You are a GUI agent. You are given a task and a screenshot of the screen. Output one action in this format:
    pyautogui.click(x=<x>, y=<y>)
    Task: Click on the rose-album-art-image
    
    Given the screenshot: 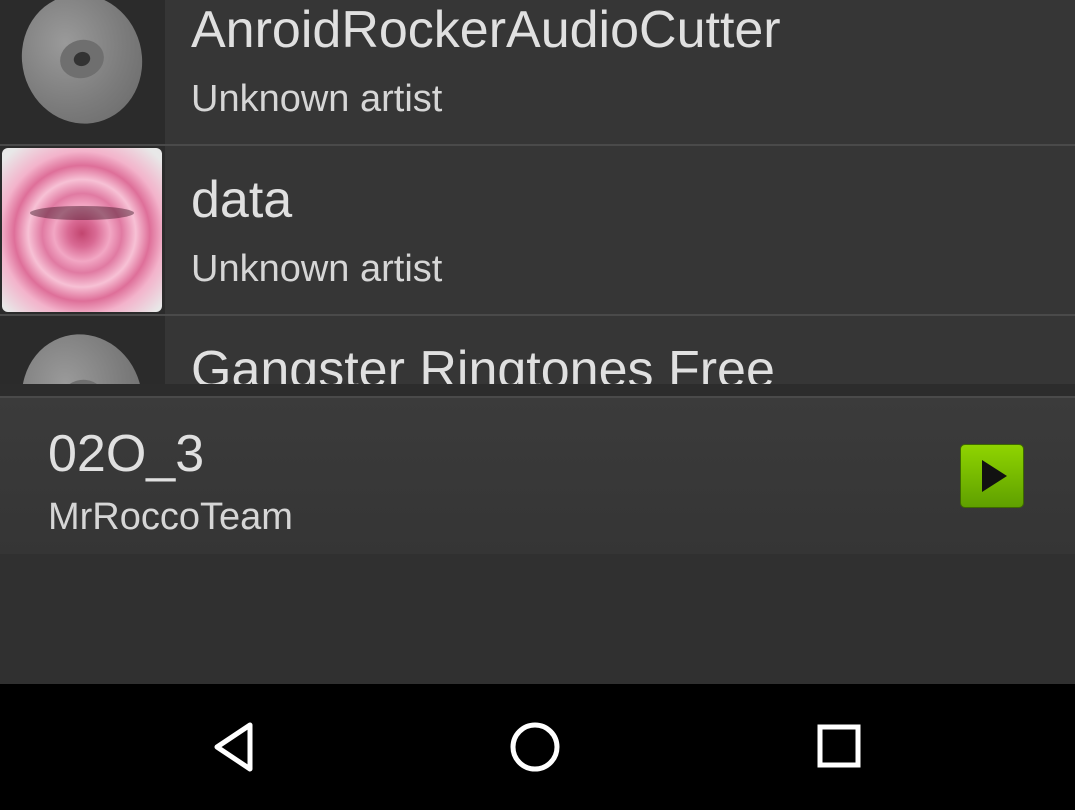 What is the action you would take?
    pyautogui.click(x=82, y=230)
    